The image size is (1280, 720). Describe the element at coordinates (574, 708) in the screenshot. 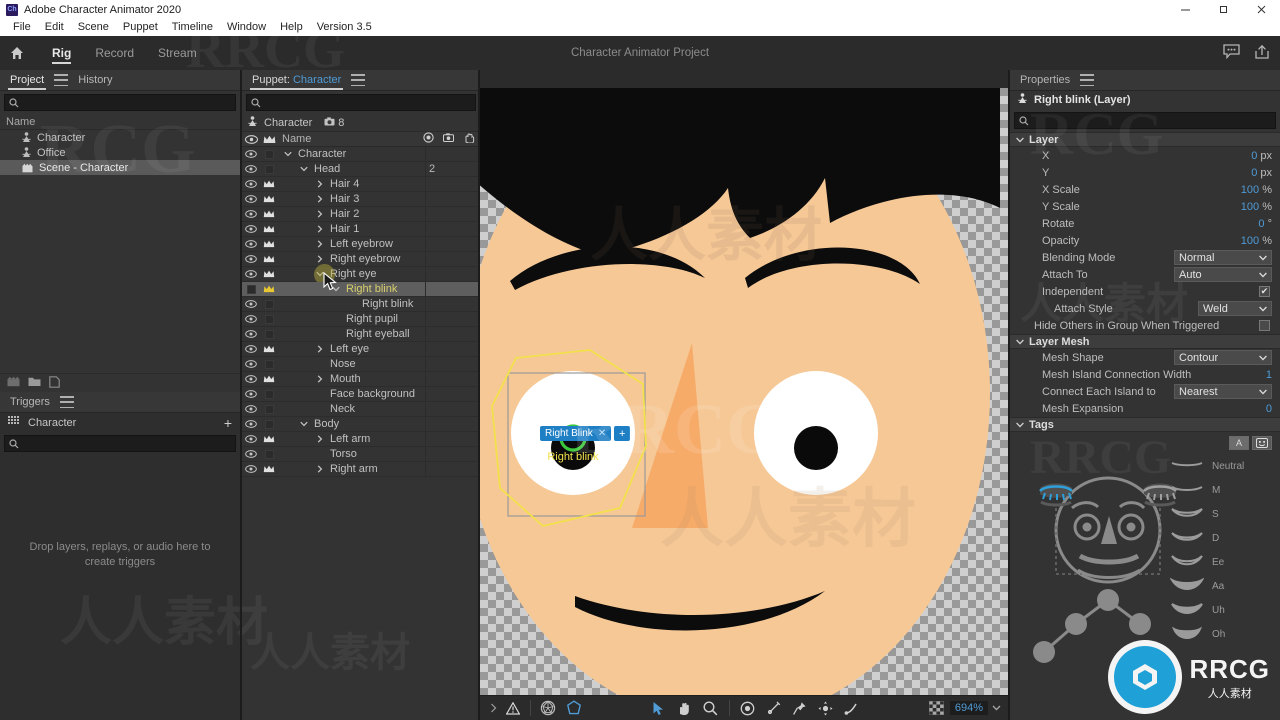

I see `handles-icon` at that location.